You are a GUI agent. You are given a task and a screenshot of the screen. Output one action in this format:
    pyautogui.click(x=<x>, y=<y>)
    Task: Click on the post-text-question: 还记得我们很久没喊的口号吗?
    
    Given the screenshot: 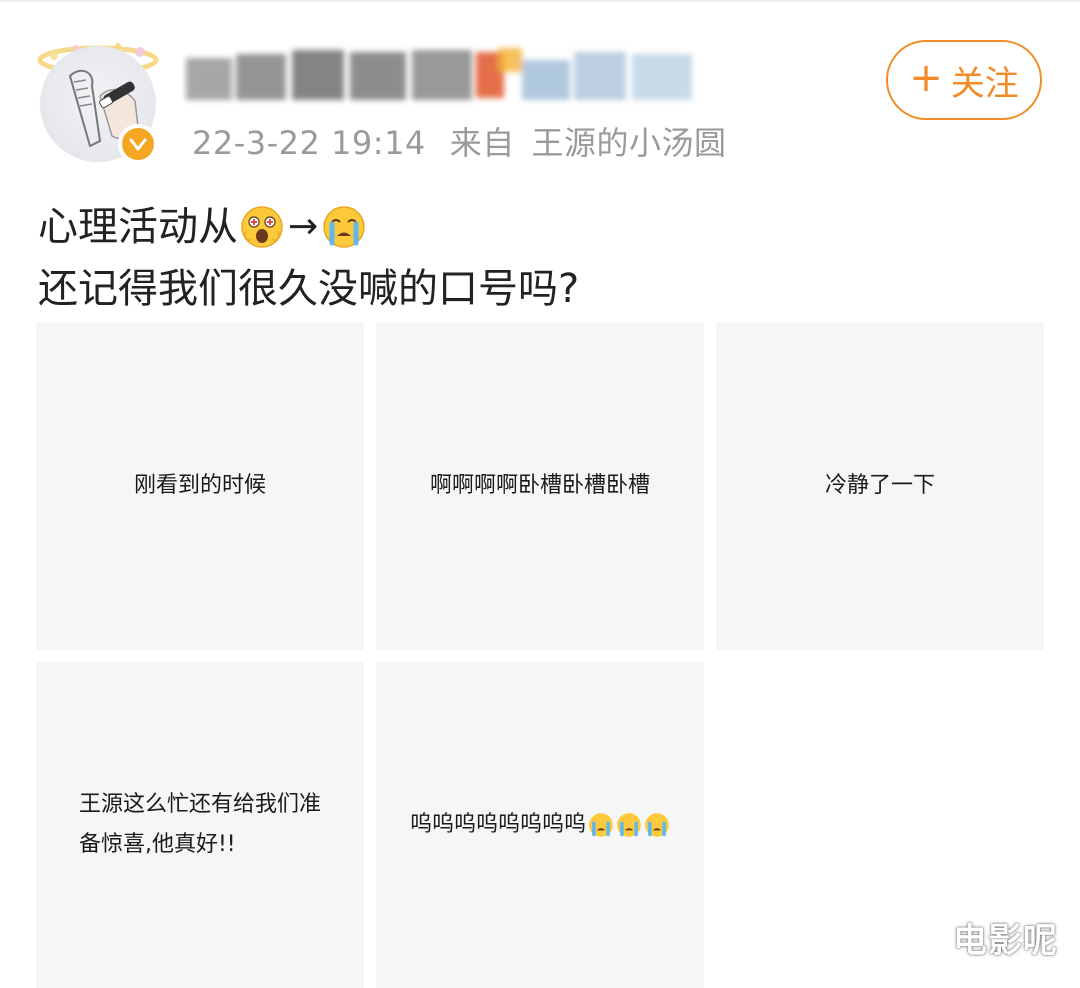 What is the action you would take?
    pyautogui.click(x=309, y=289)
    